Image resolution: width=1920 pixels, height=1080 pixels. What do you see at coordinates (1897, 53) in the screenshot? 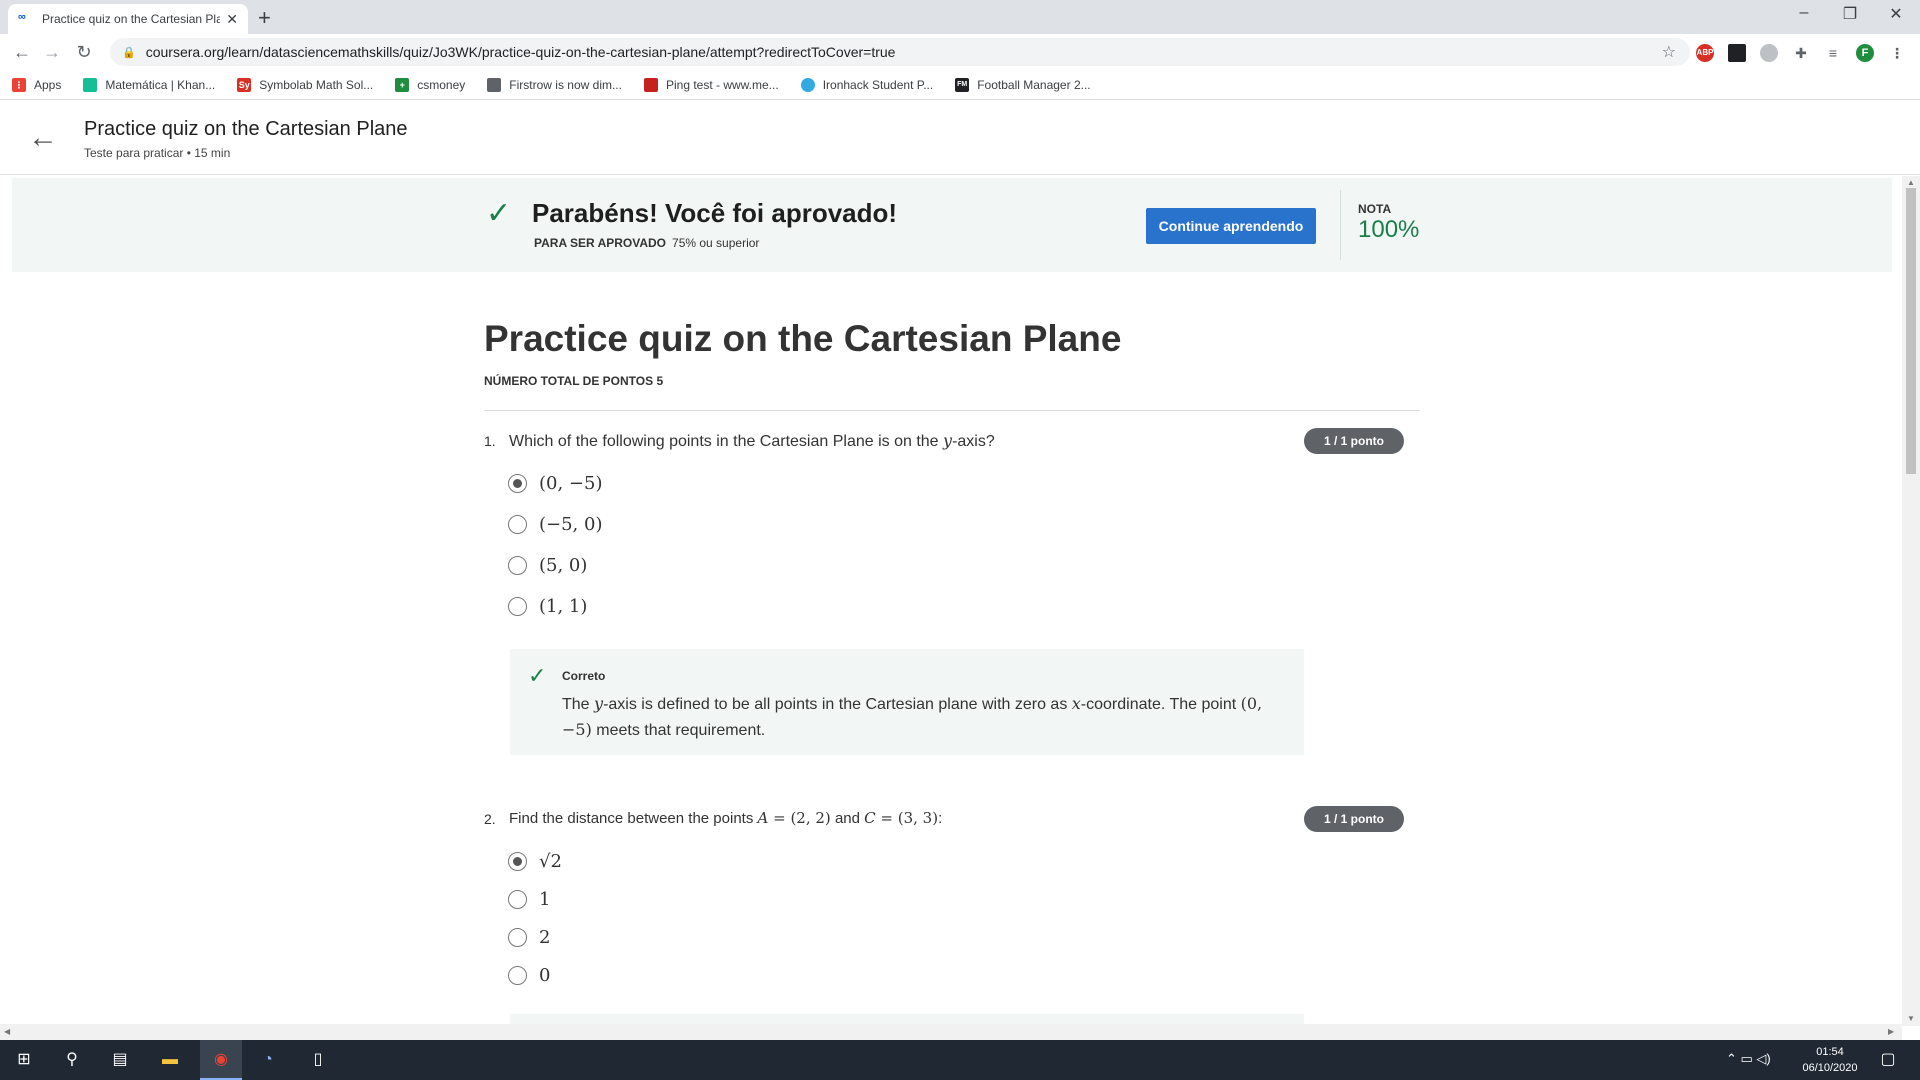
I see `menu-icon: ⋮` at bounding box center [1897, 53].